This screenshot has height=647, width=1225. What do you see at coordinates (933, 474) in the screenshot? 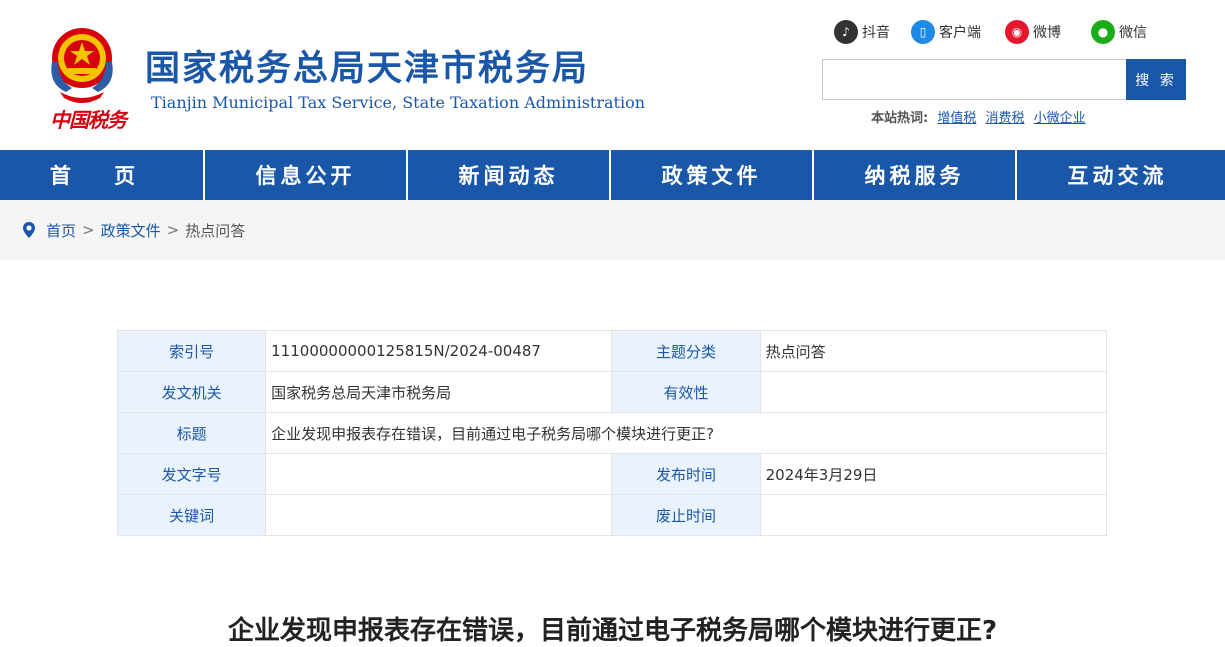
I see `publish-date-value: 2024年3月29日` at bounding box center [933, 474].